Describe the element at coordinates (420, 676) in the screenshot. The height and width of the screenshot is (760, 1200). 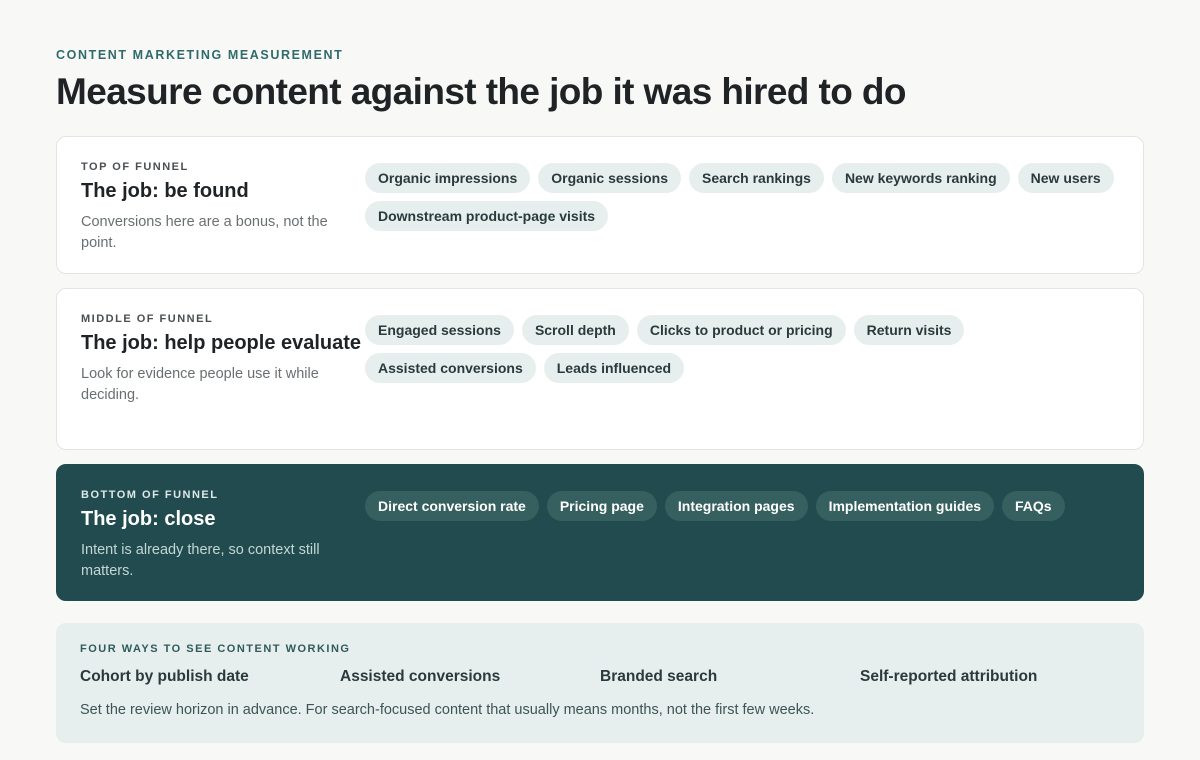
I see `way-item: Assisted conversions` at that location.